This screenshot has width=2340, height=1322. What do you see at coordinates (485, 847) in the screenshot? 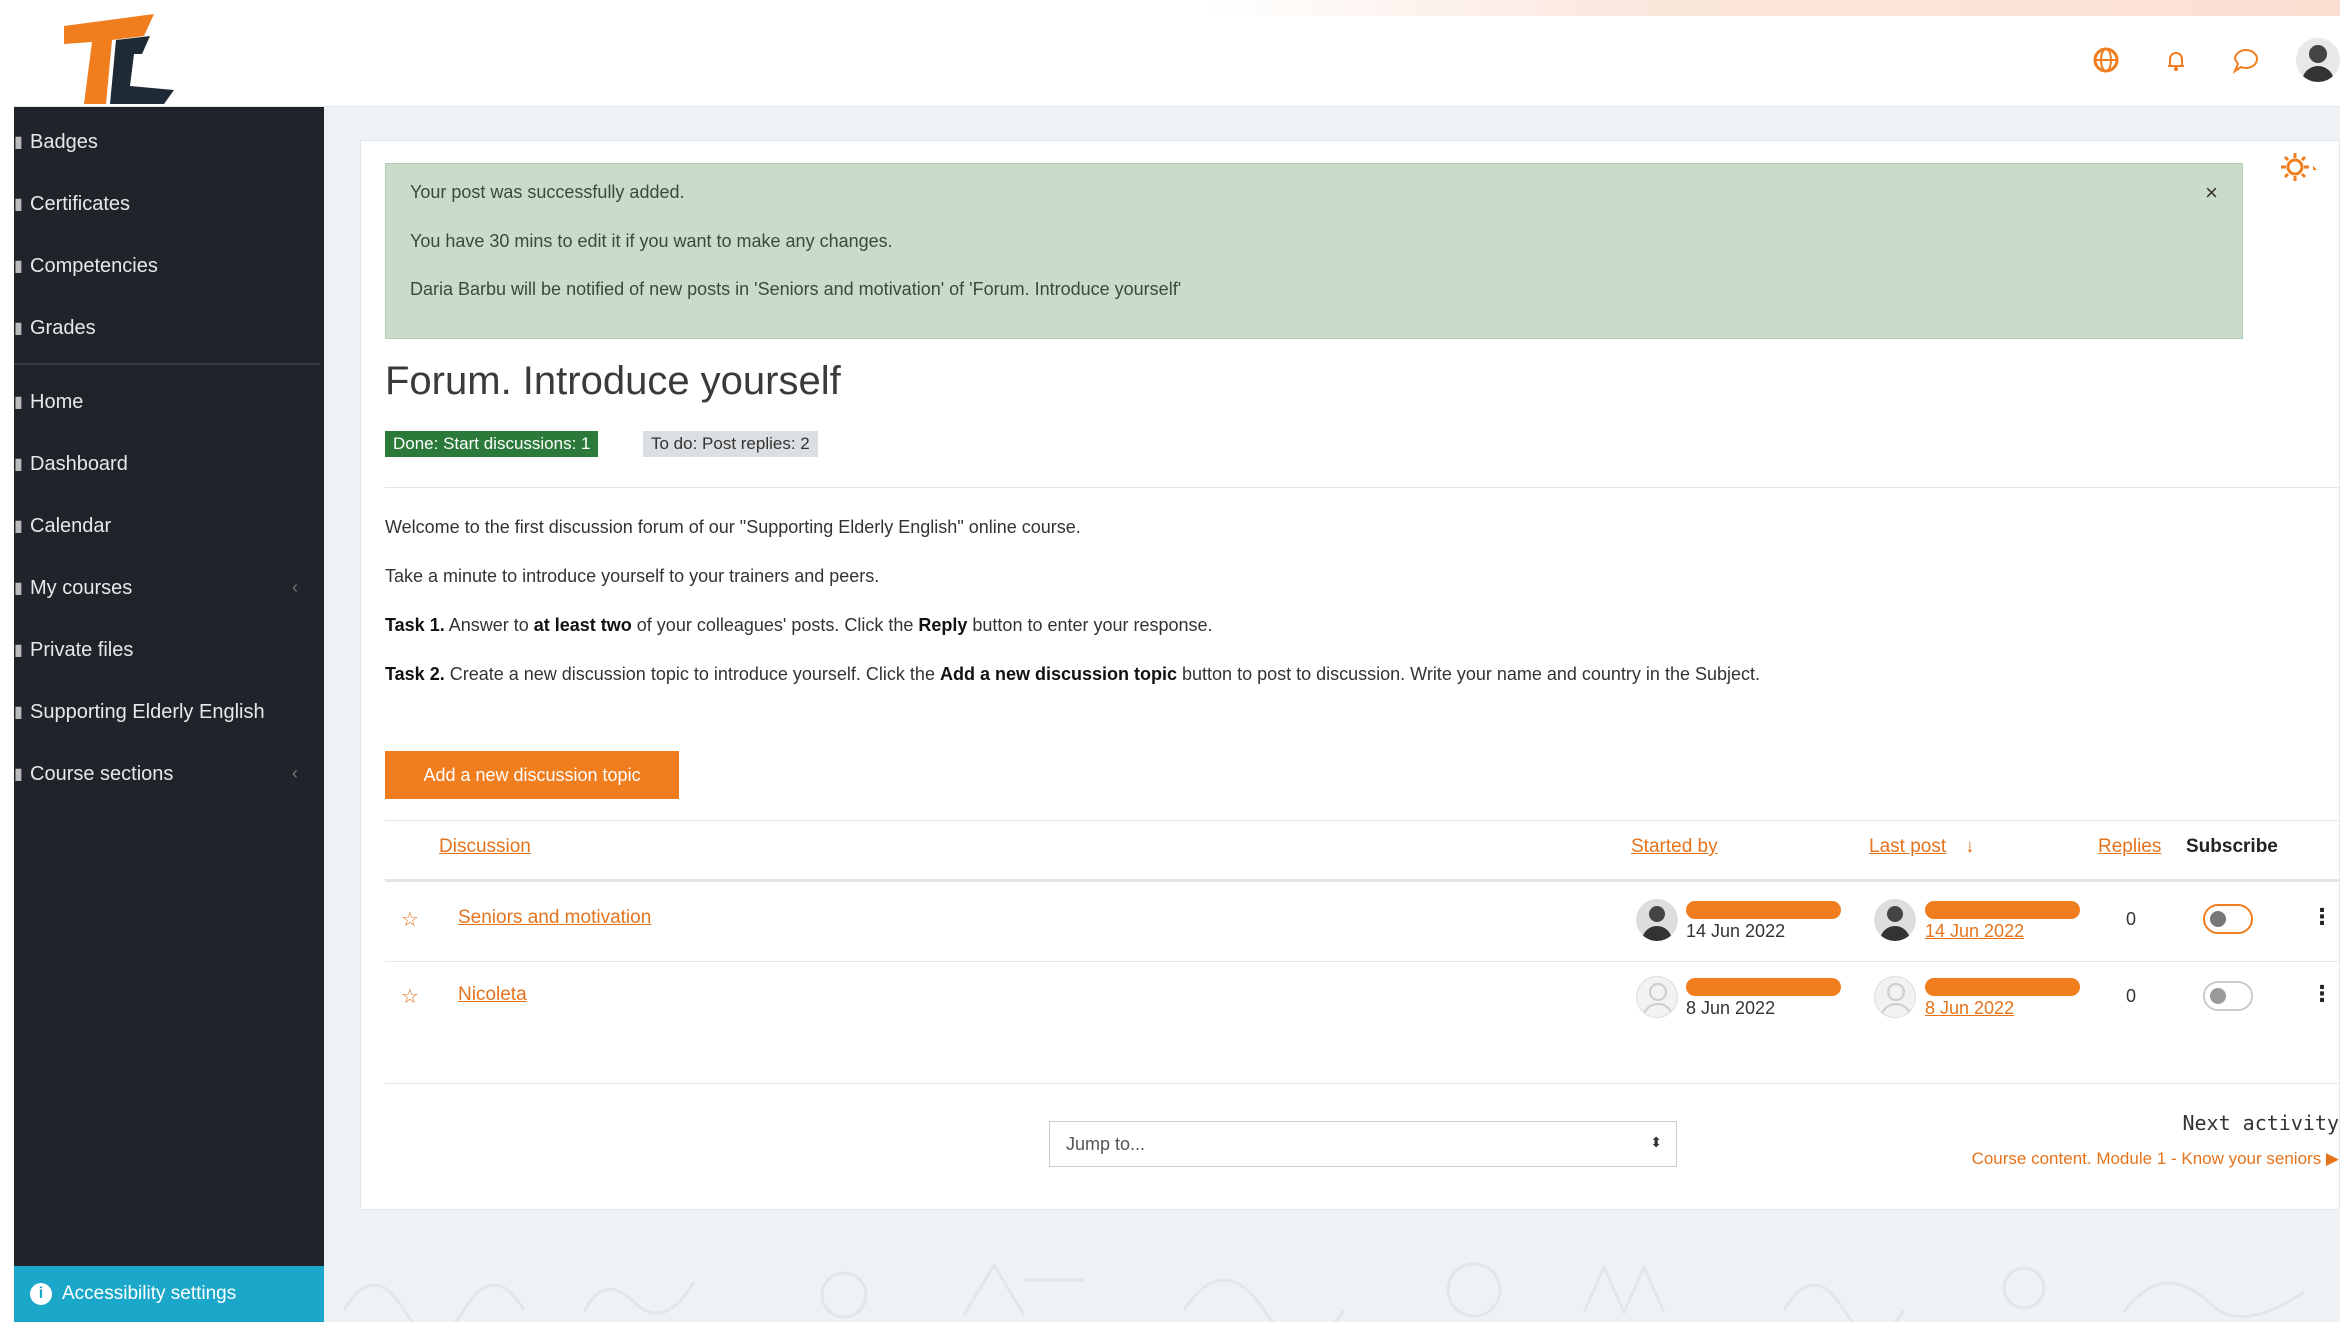
I see `column-header-discussion: Discussion` at bounding box center [485, 847].